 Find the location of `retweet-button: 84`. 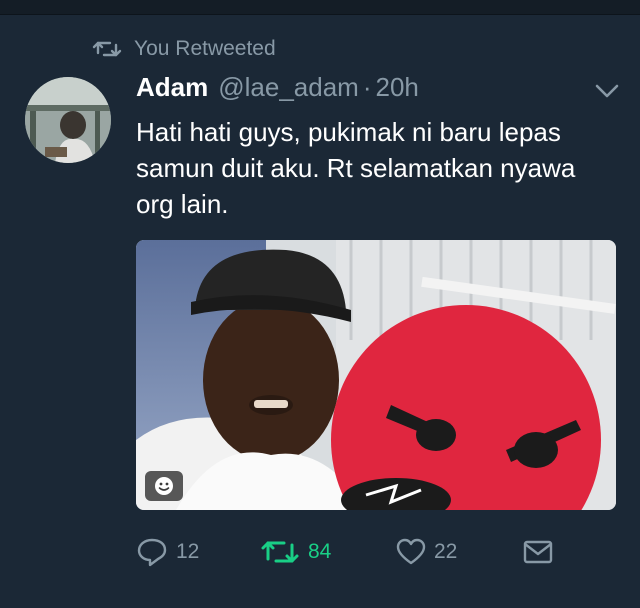

retweet-button: 84 is located at coordinates (295, 552).